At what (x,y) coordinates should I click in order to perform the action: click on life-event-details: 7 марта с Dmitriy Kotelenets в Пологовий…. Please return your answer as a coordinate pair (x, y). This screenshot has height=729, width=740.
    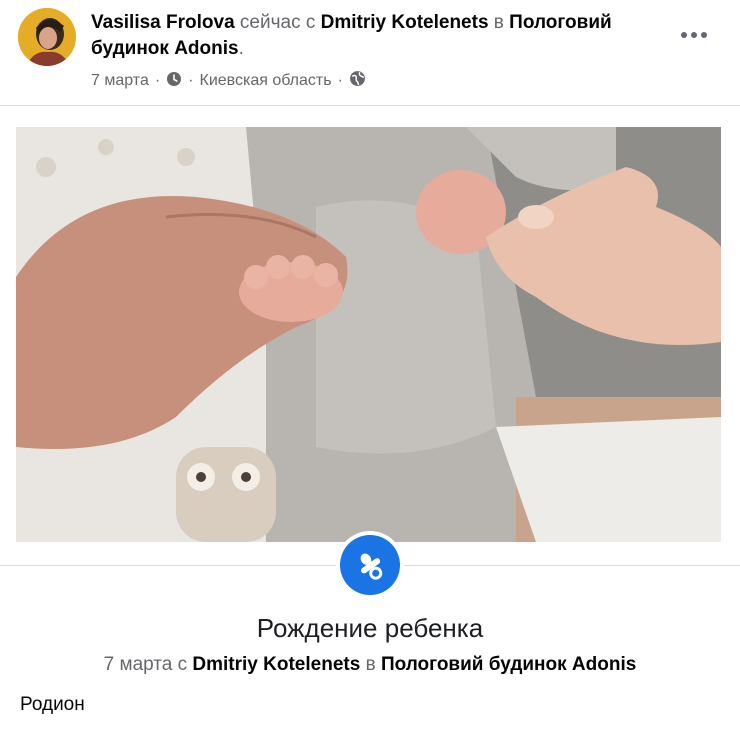
    Looking at the image, I should click on (370, 665).